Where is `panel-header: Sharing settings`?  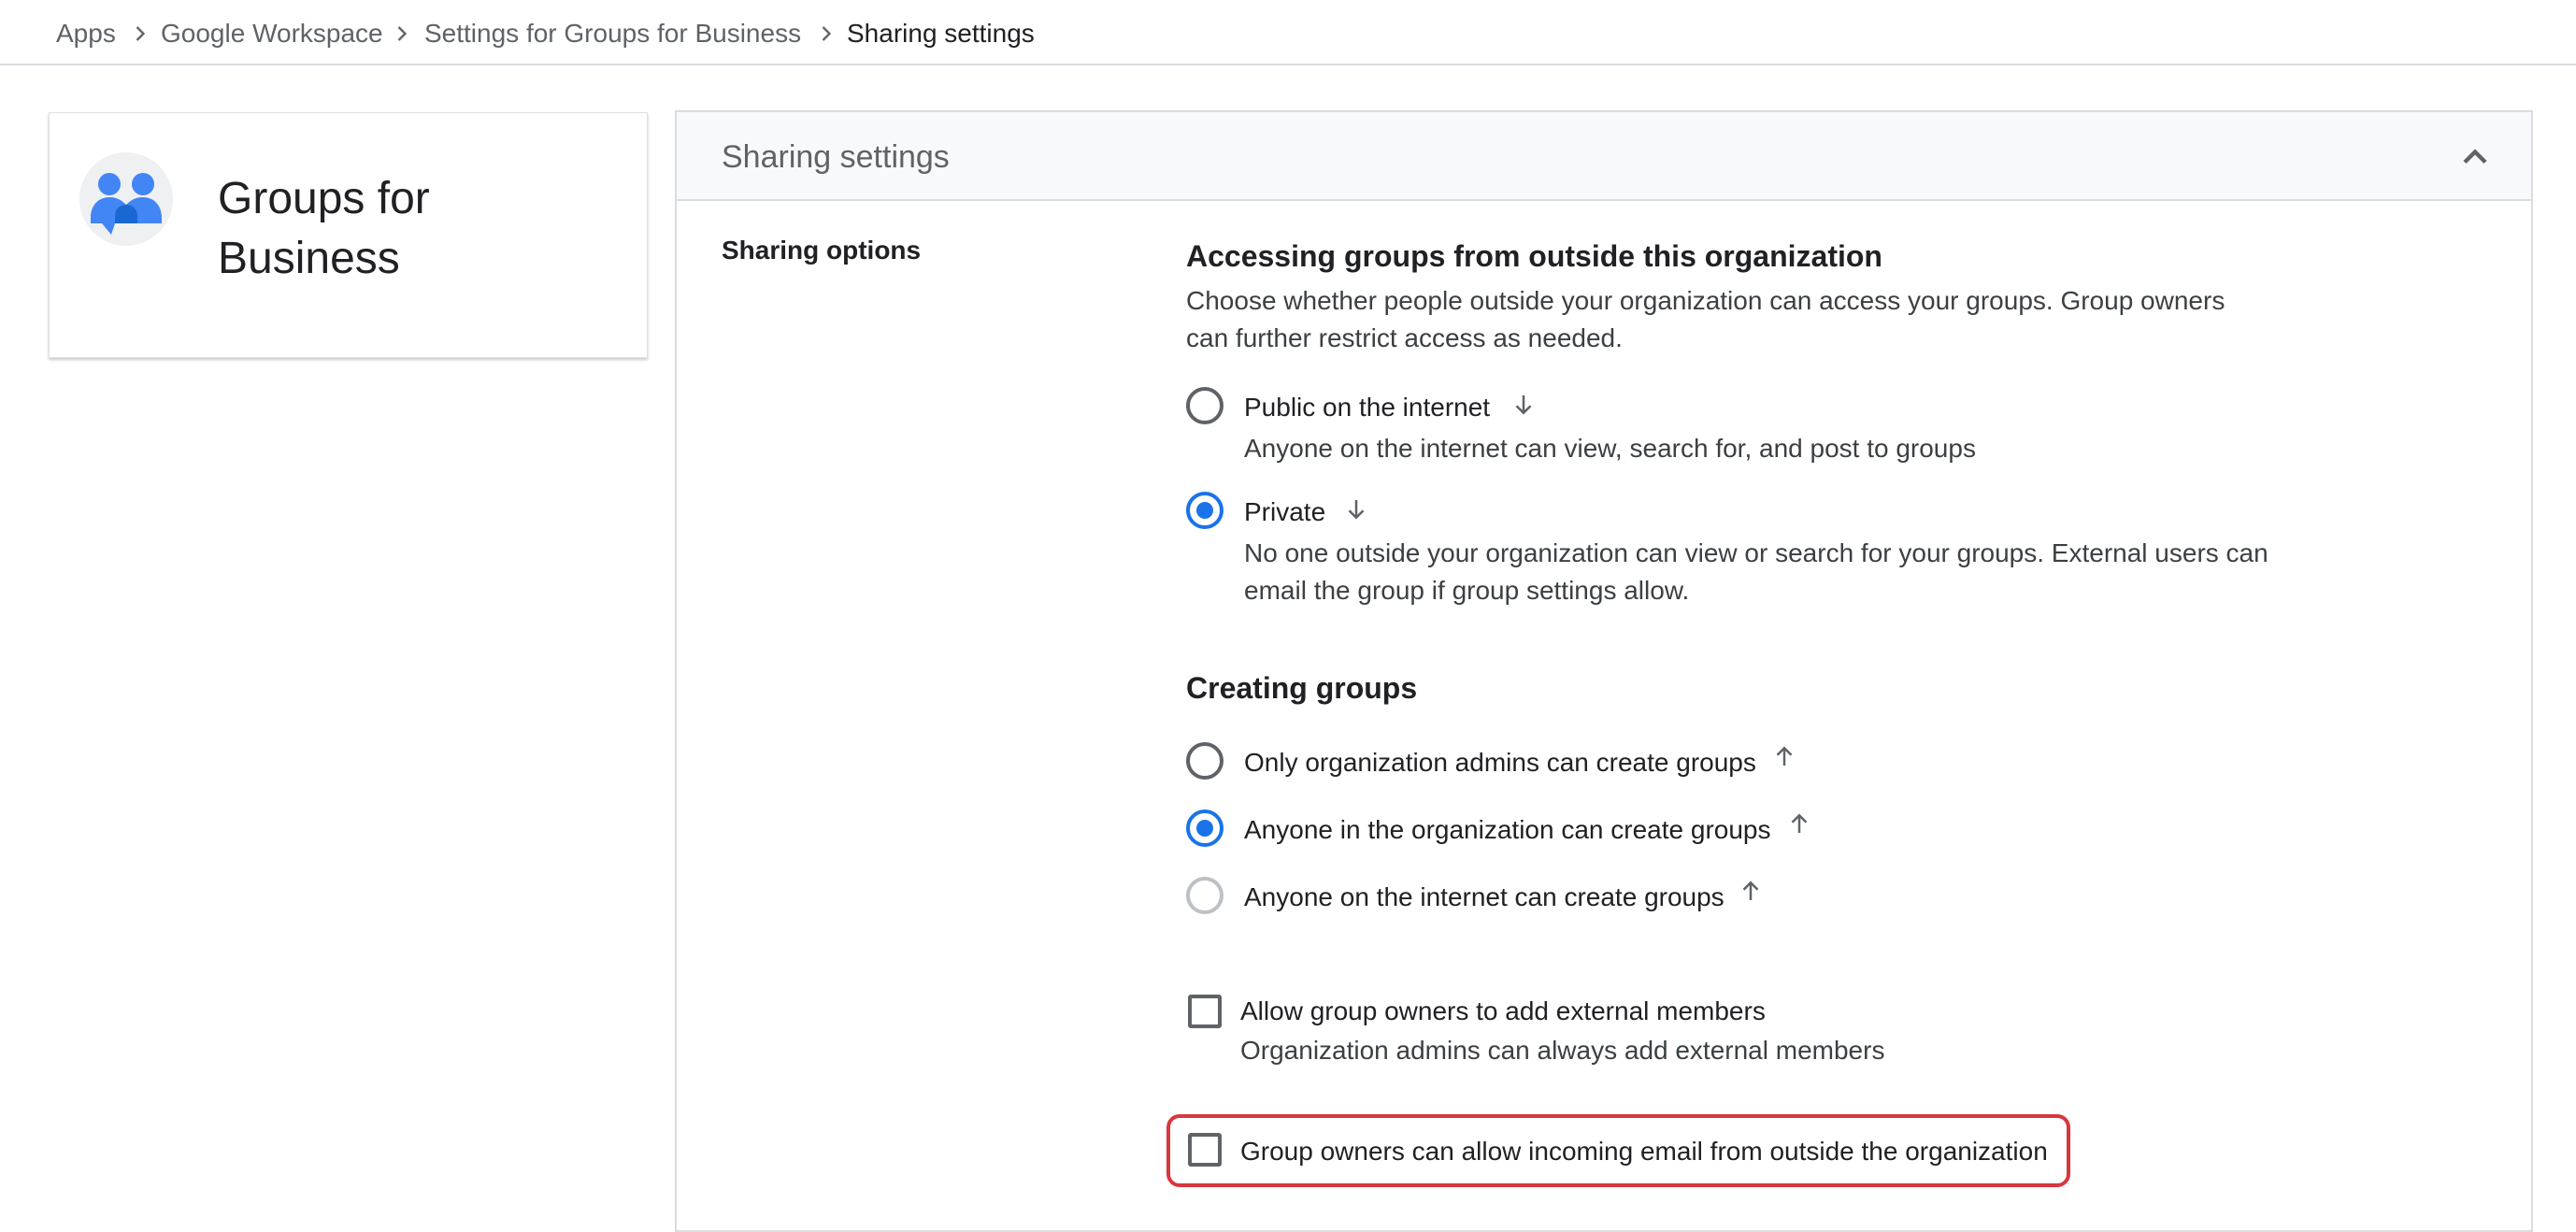
panel-header: Sharing settings is located at coordinates (1604, 156).